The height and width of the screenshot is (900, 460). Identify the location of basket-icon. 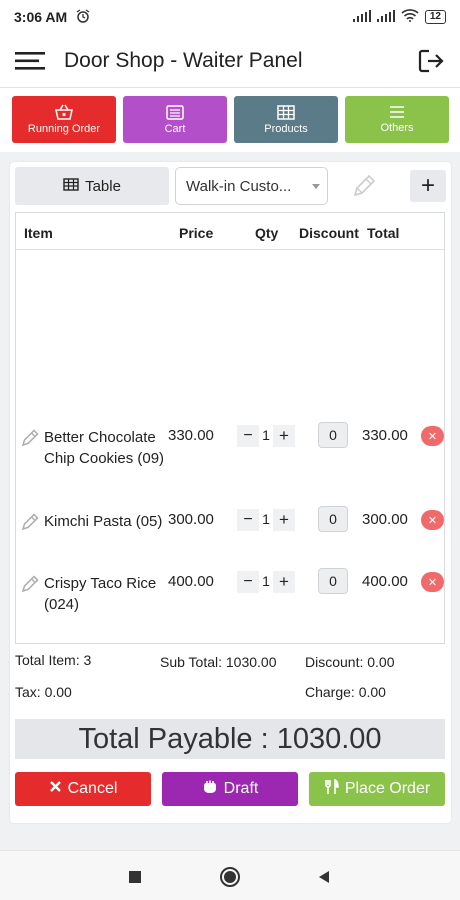
(64, 112).